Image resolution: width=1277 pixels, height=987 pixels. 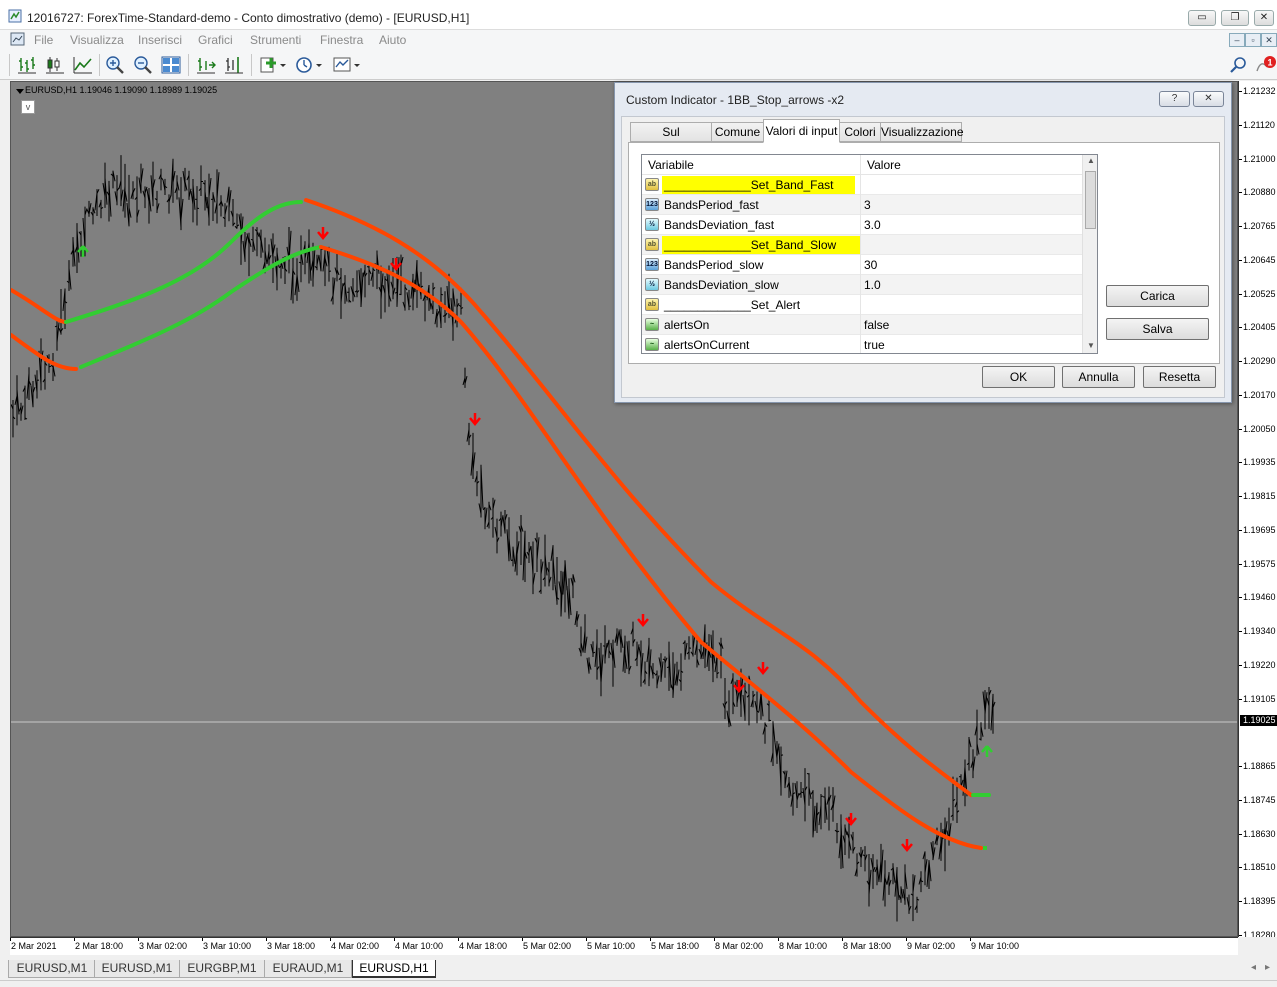 What do you see at coordinates (668, 667) in the screenshot?
I see `price-bar-open` at bounding box center [668, 667].